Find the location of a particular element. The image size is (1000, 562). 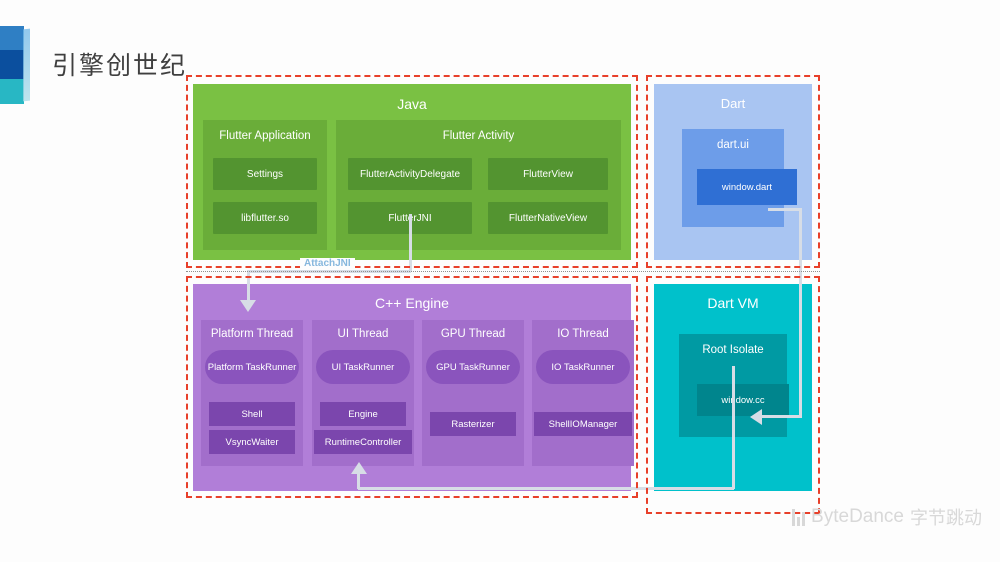

logo-band-bottom is located at coordinates (12, 91).